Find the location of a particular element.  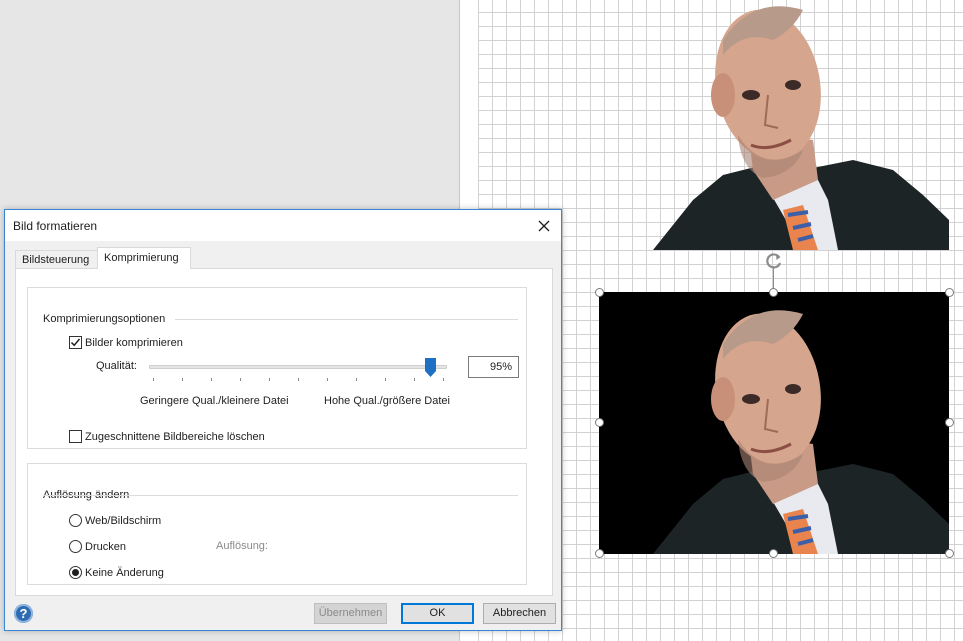

cancel-button: Abbrechen is located at coordinates (519, 613).